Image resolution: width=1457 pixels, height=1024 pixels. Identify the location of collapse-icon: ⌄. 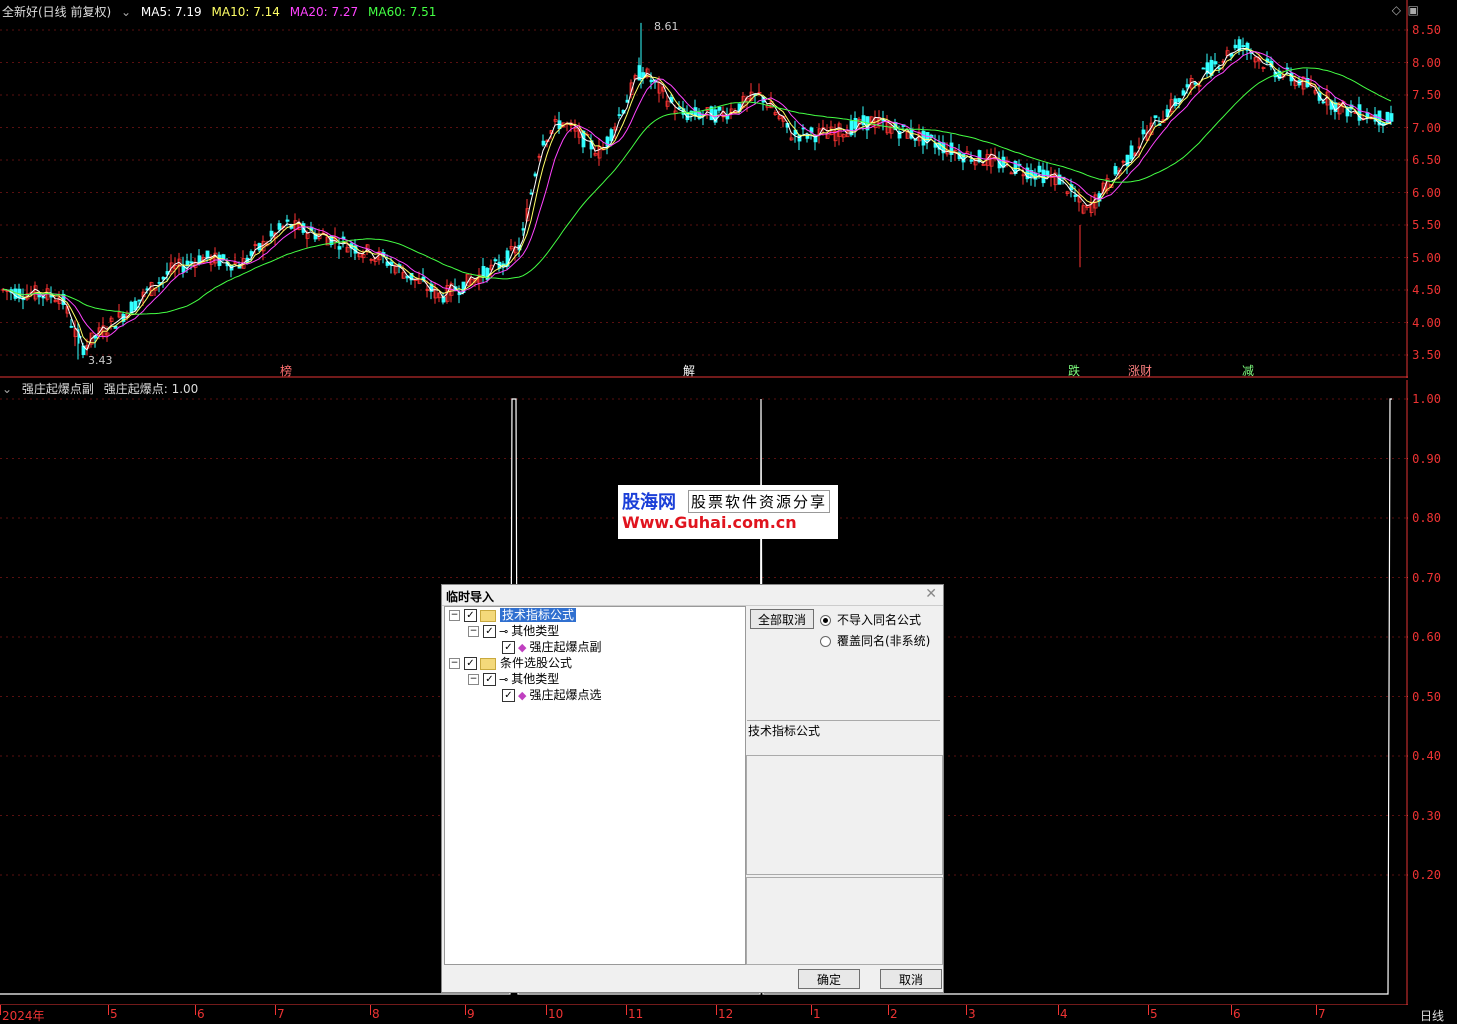
(126, 12).